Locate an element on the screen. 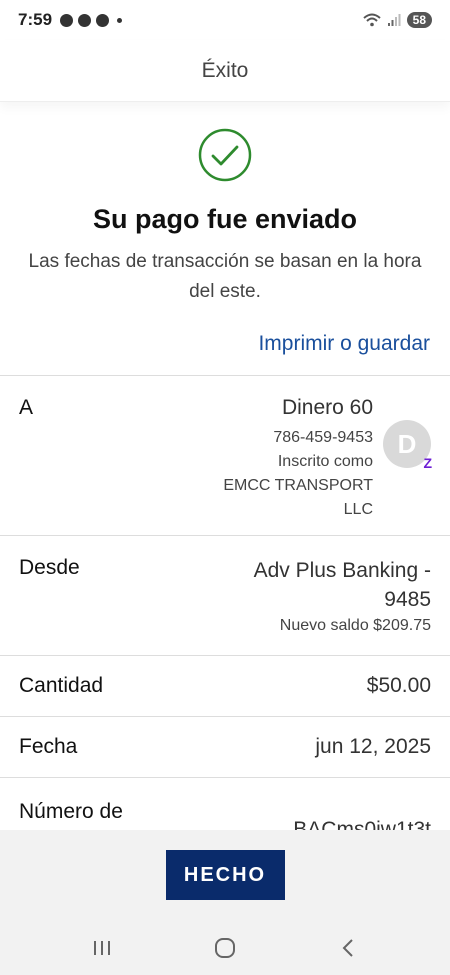 Image resolution: width=450 pixels, height=975 pixels. header: Éxito is located at coordinates (225, 71).